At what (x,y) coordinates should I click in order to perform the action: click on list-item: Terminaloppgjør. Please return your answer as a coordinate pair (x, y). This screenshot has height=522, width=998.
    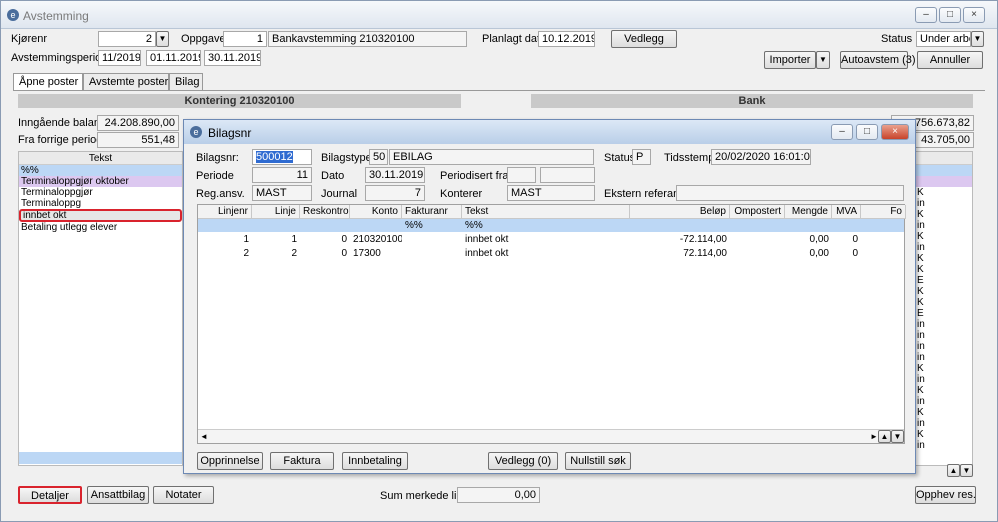
    Looking at the image, I should click on (100, 192).